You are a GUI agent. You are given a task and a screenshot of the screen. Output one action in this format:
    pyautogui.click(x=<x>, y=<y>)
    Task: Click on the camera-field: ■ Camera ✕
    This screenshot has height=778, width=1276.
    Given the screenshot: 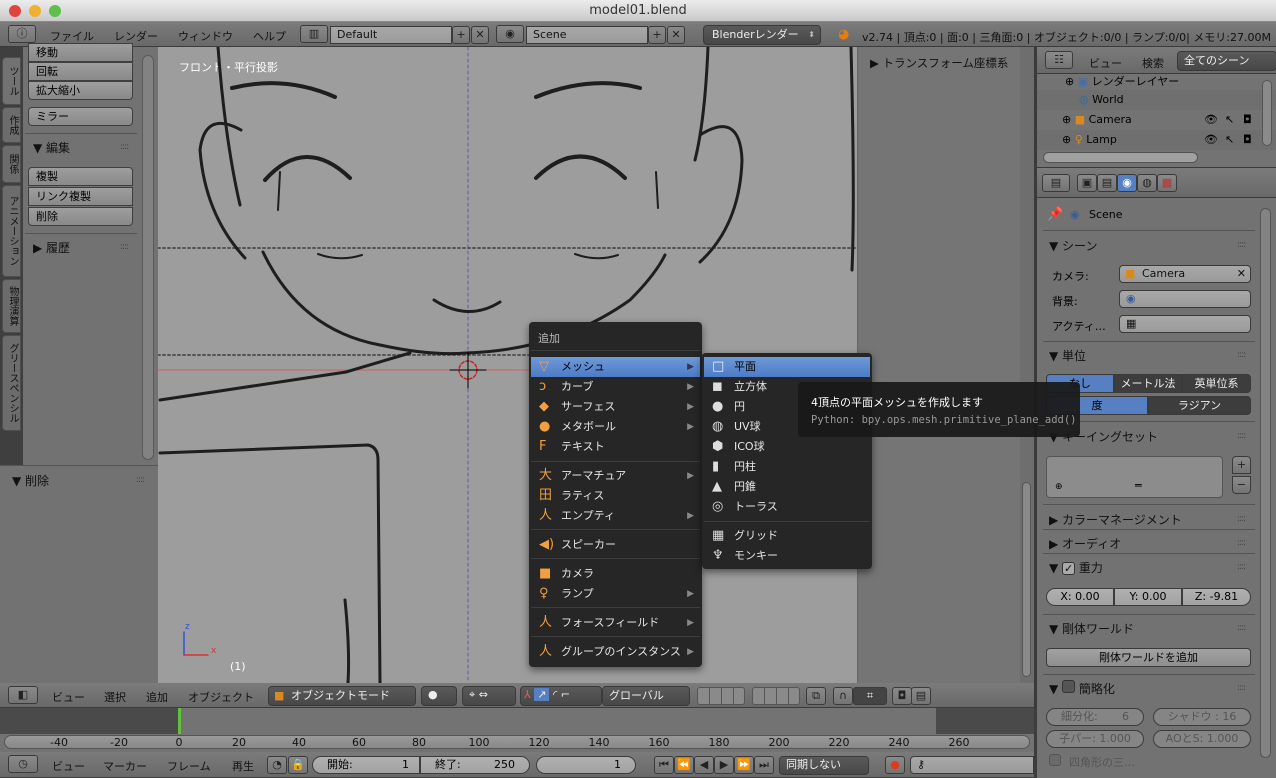 What is the action you would take?
    pyautogui.click(x=1185, y=274)
    